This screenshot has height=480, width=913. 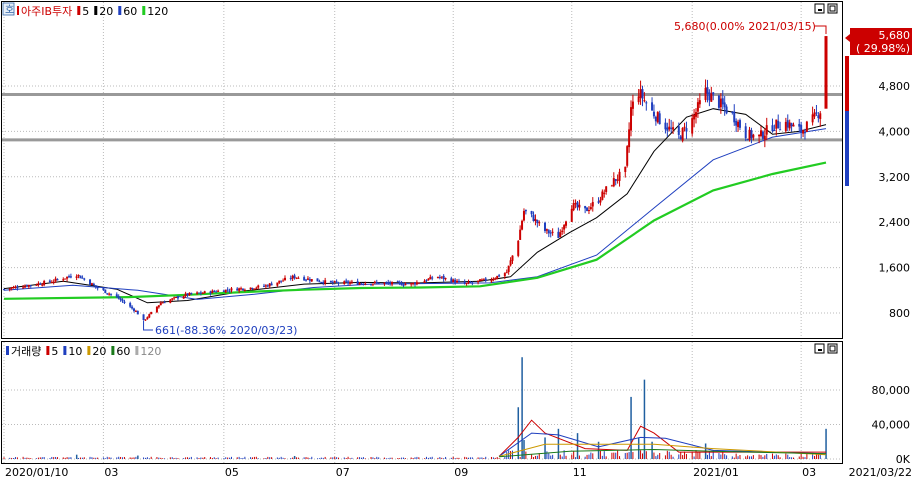 What do you see at coordinates (832, 8) in the screenshot?
I see `maximize-button` at bounding box center [832, 8].